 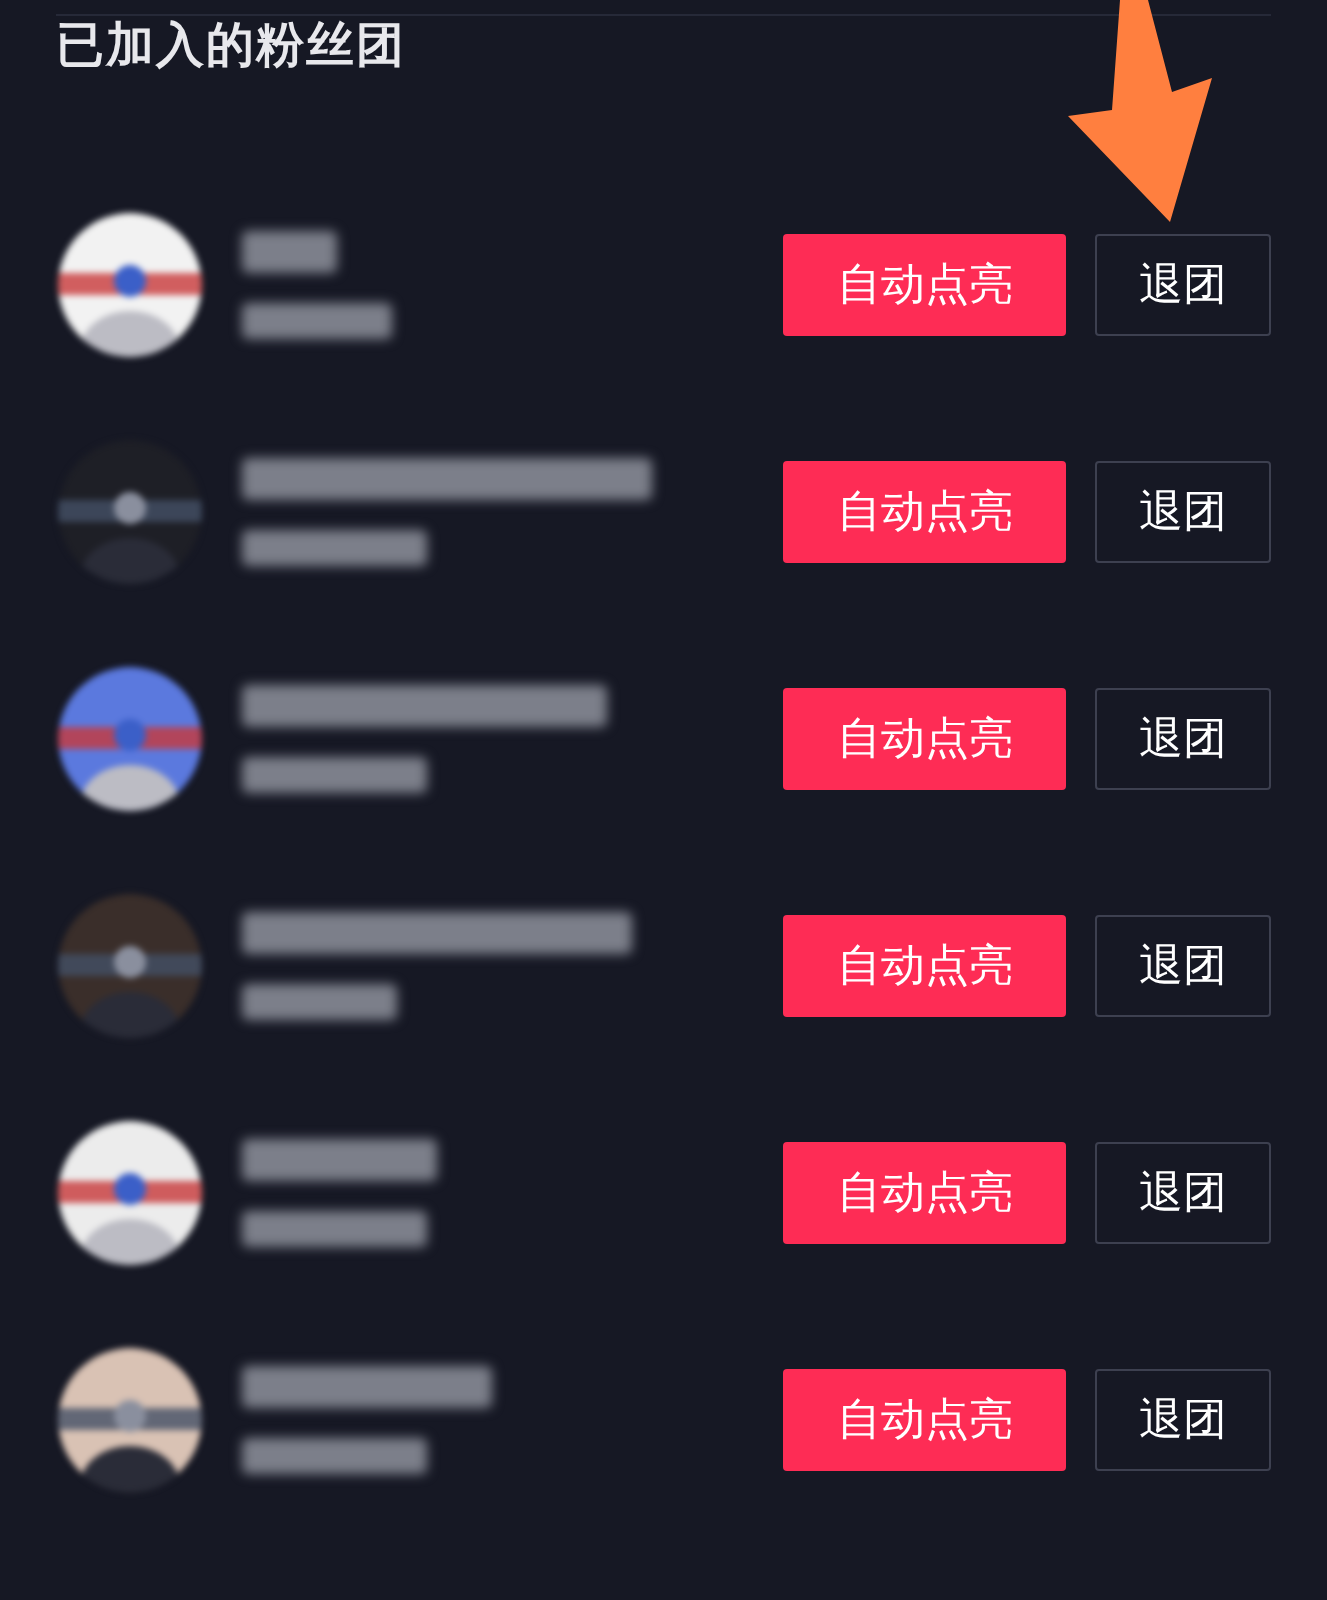 I want to click on section-title: 已加入的粉丝团, so click(x=231, y=45).